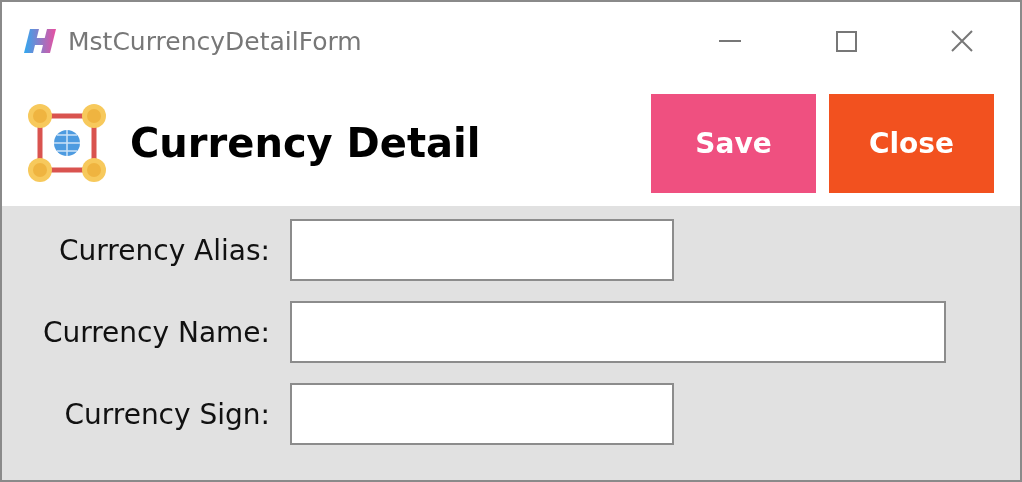  What do you see at coordinates (911, 143) in the screenshot?
I see `close-button: Close` at bounding box center [911, 143].